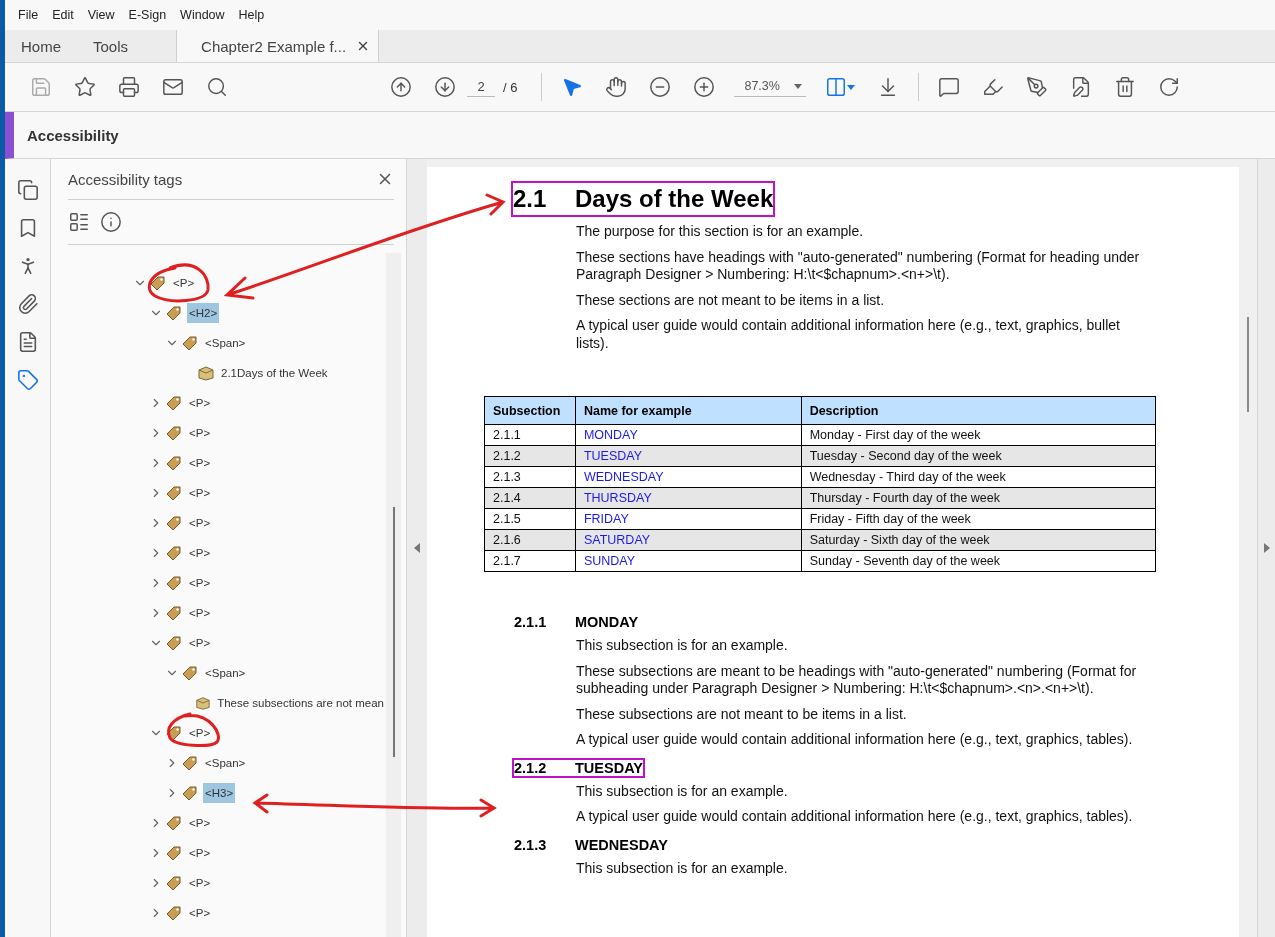 The image size is (1275, 937). What do you see at coordinates (682, 646) in the screenshot?
I see `paragraph: This subsection is for an example.` at bounding box center [682, 646].